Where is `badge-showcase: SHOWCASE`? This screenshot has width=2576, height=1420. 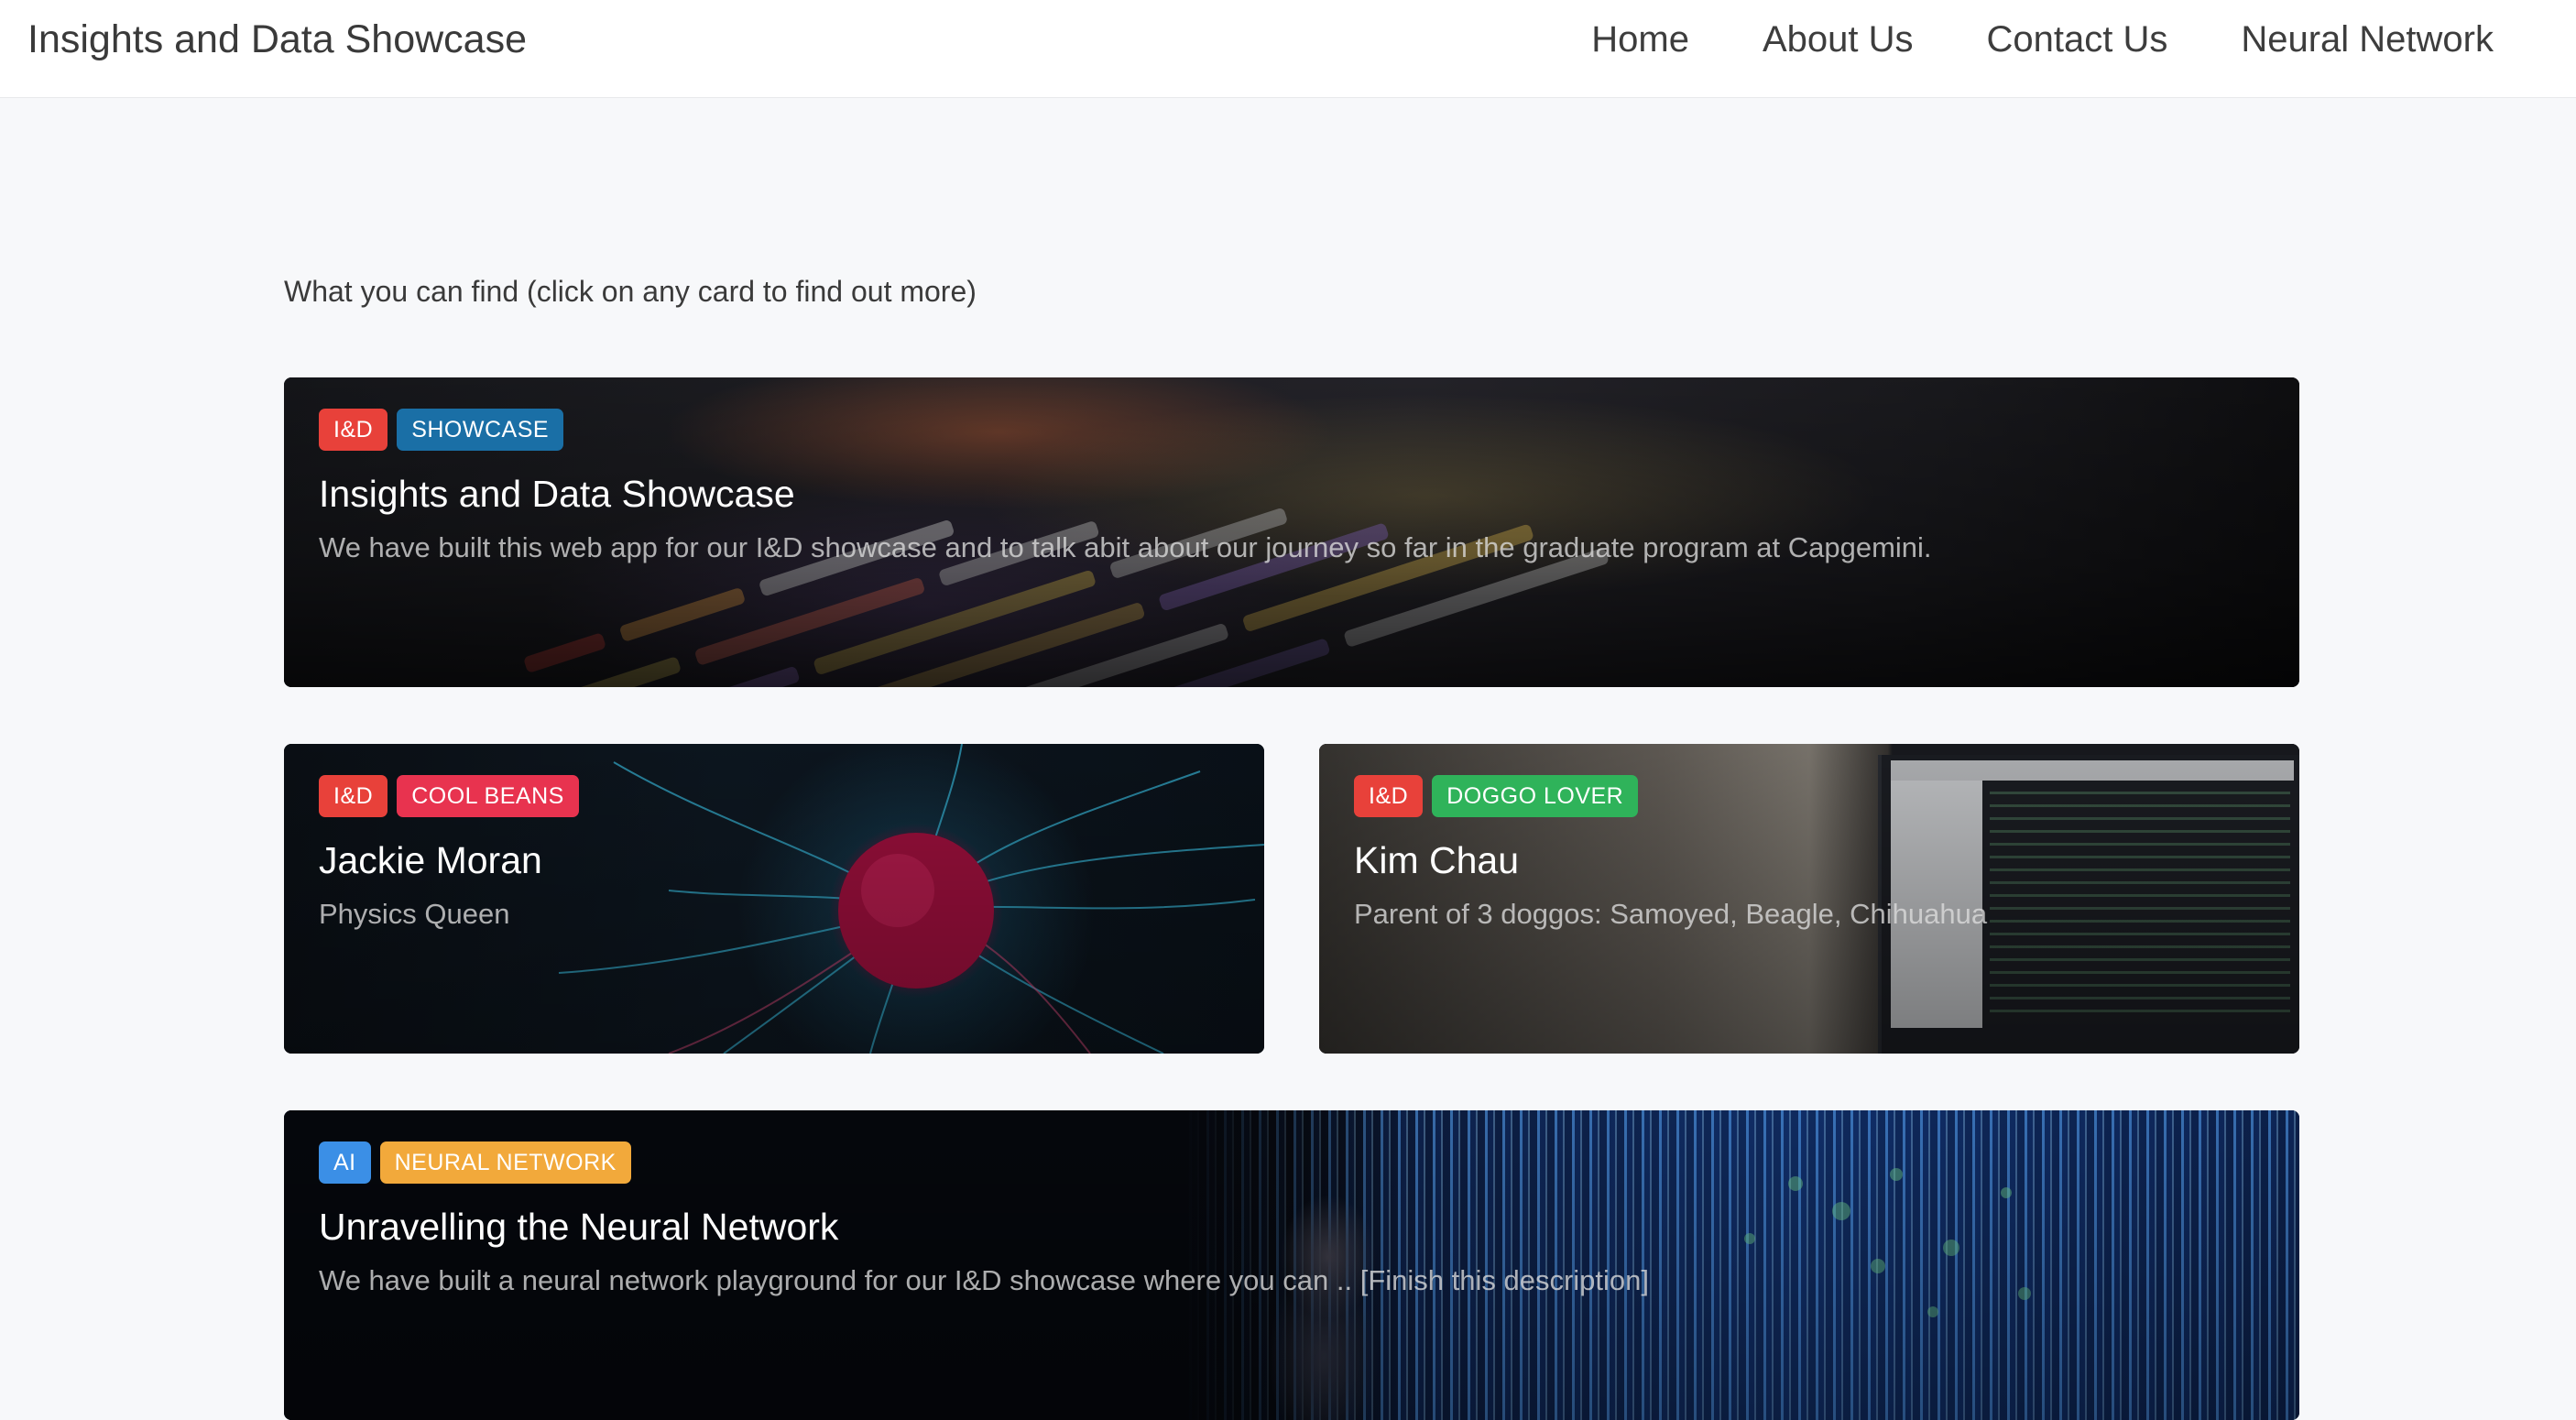
badge-showcase: SHOWCASE is located at coordinates (481, 430).